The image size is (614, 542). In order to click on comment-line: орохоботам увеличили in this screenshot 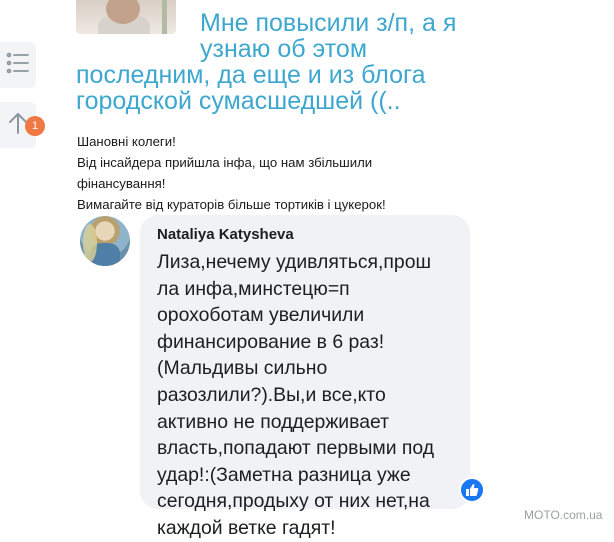, I will do `click(261, 315)`.